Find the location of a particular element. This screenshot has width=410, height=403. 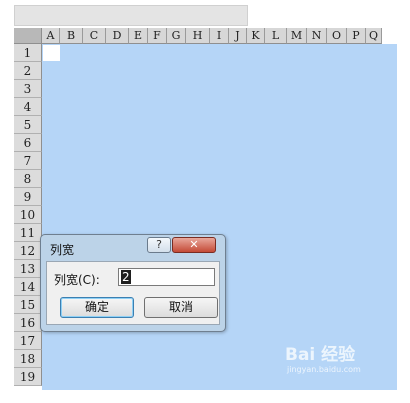

column-header-n: N is located at coordinates (317, 36).